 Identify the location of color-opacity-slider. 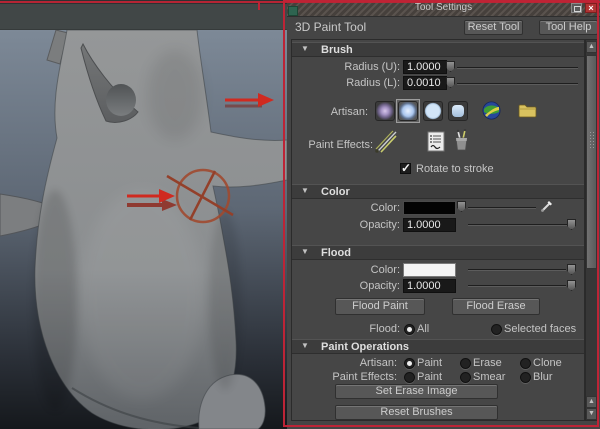
(518, 225).